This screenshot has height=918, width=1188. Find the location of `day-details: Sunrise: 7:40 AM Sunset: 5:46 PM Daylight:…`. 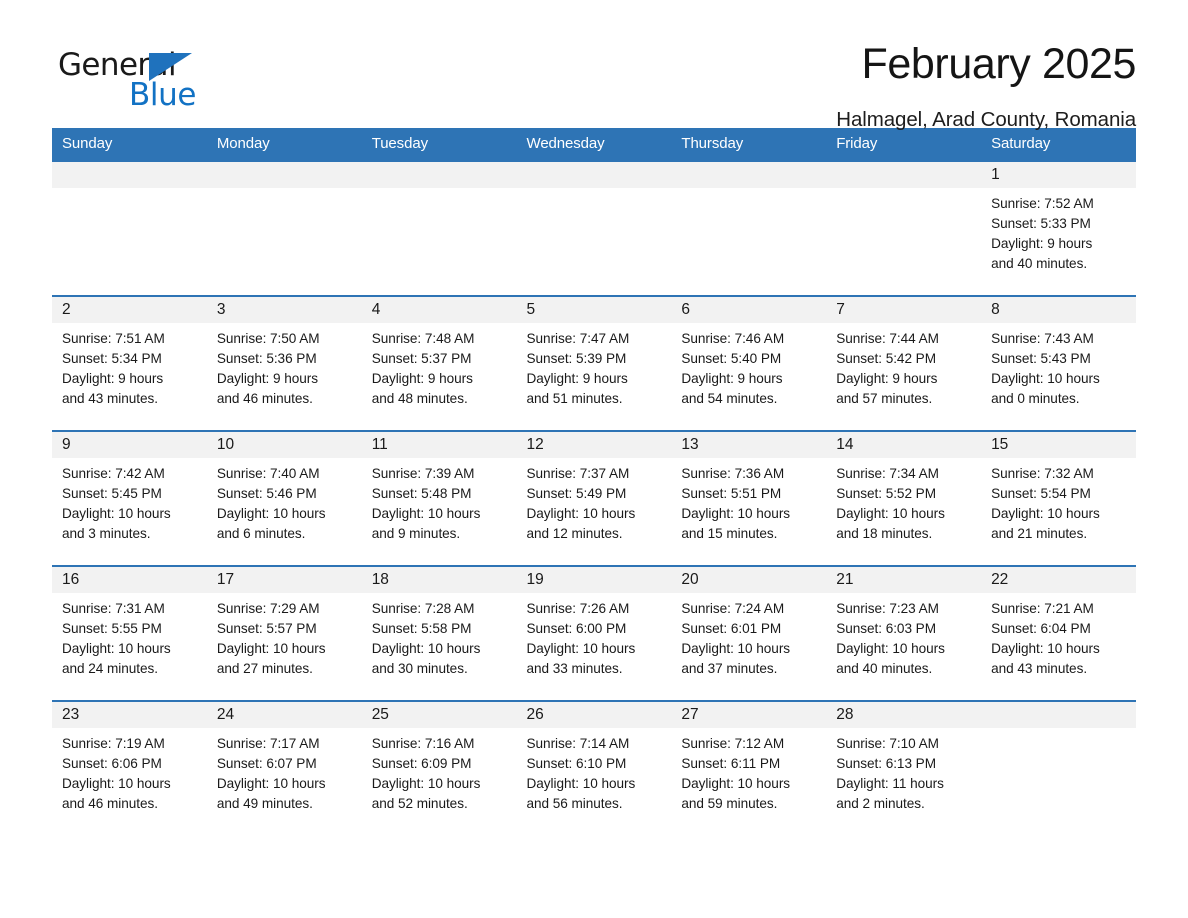

day-details: Sunrise: 7:40 AM Sunset: 5:46 PM Daylight:… is located at coordinates (284, 501).